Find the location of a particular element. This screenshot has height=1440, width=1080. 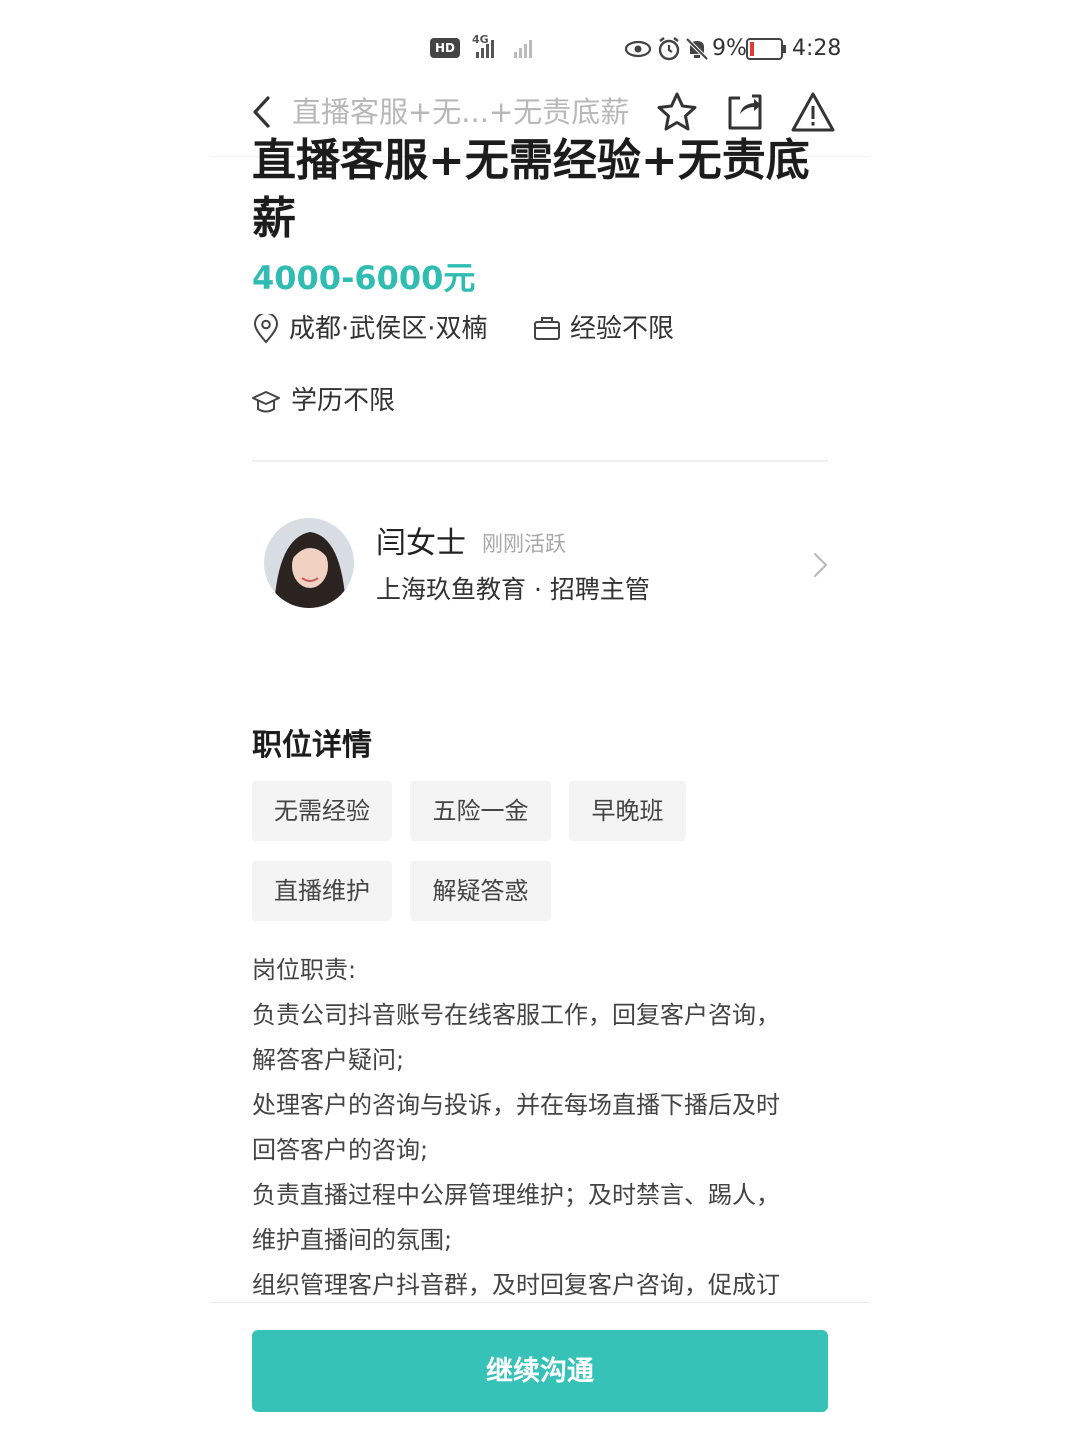

description-line: 回答客户的咨询; is located at coordinates (340, 1150).